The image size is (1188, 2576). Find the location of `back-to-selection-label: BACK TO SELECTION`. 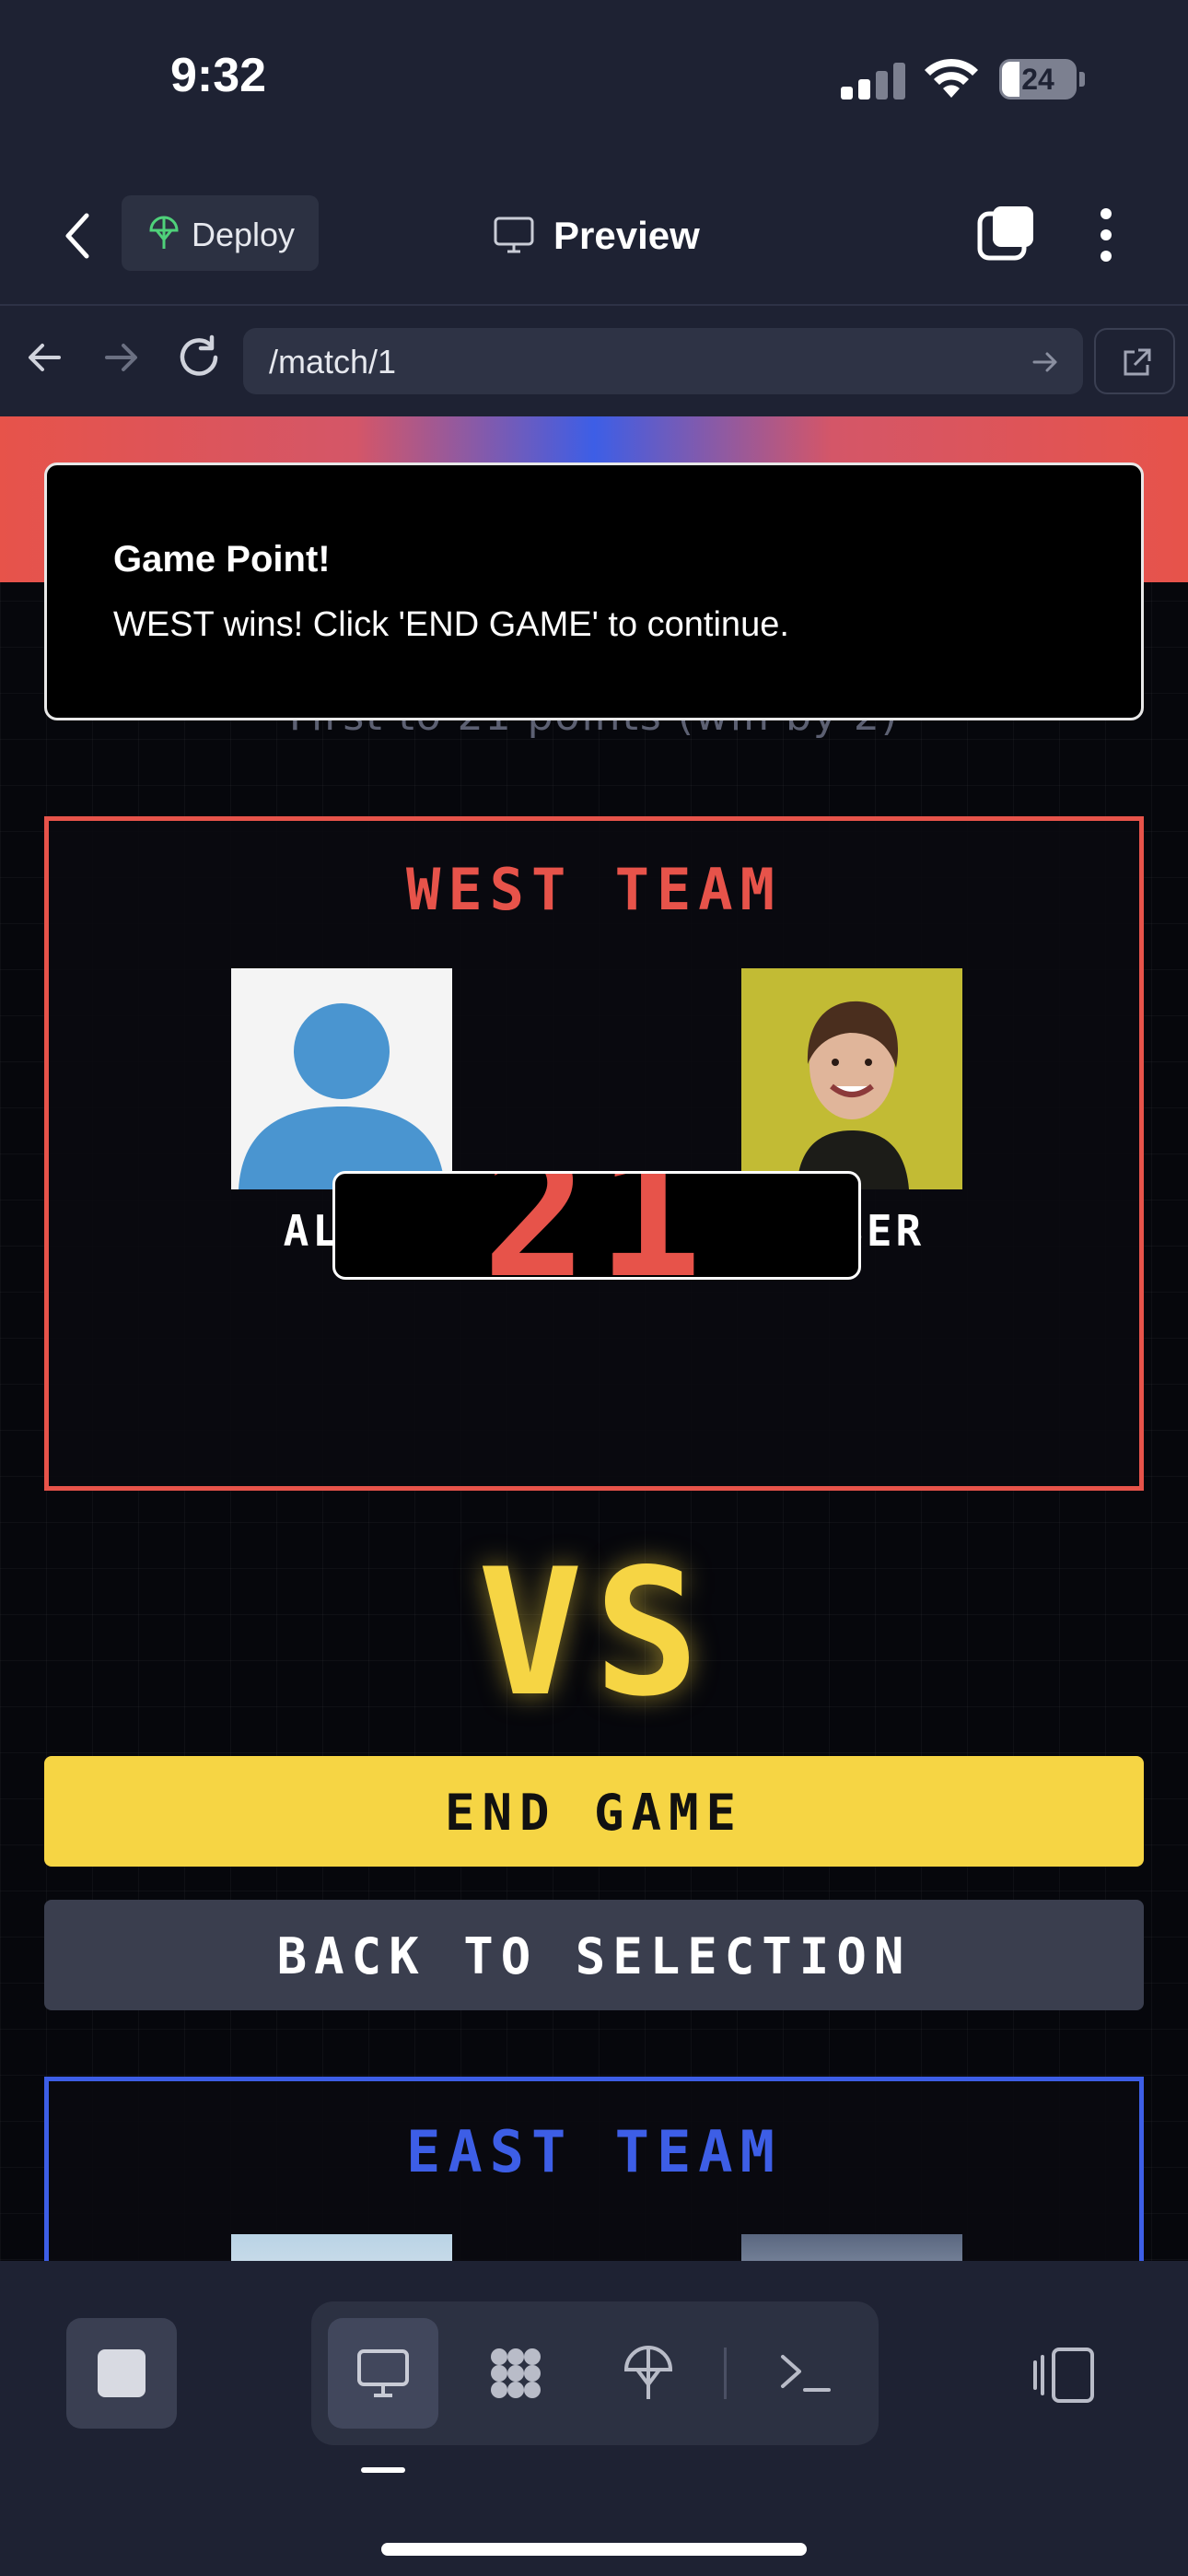

back-to-selection-label: BACK TO SELECTION is located at coordinates (594, 1956).